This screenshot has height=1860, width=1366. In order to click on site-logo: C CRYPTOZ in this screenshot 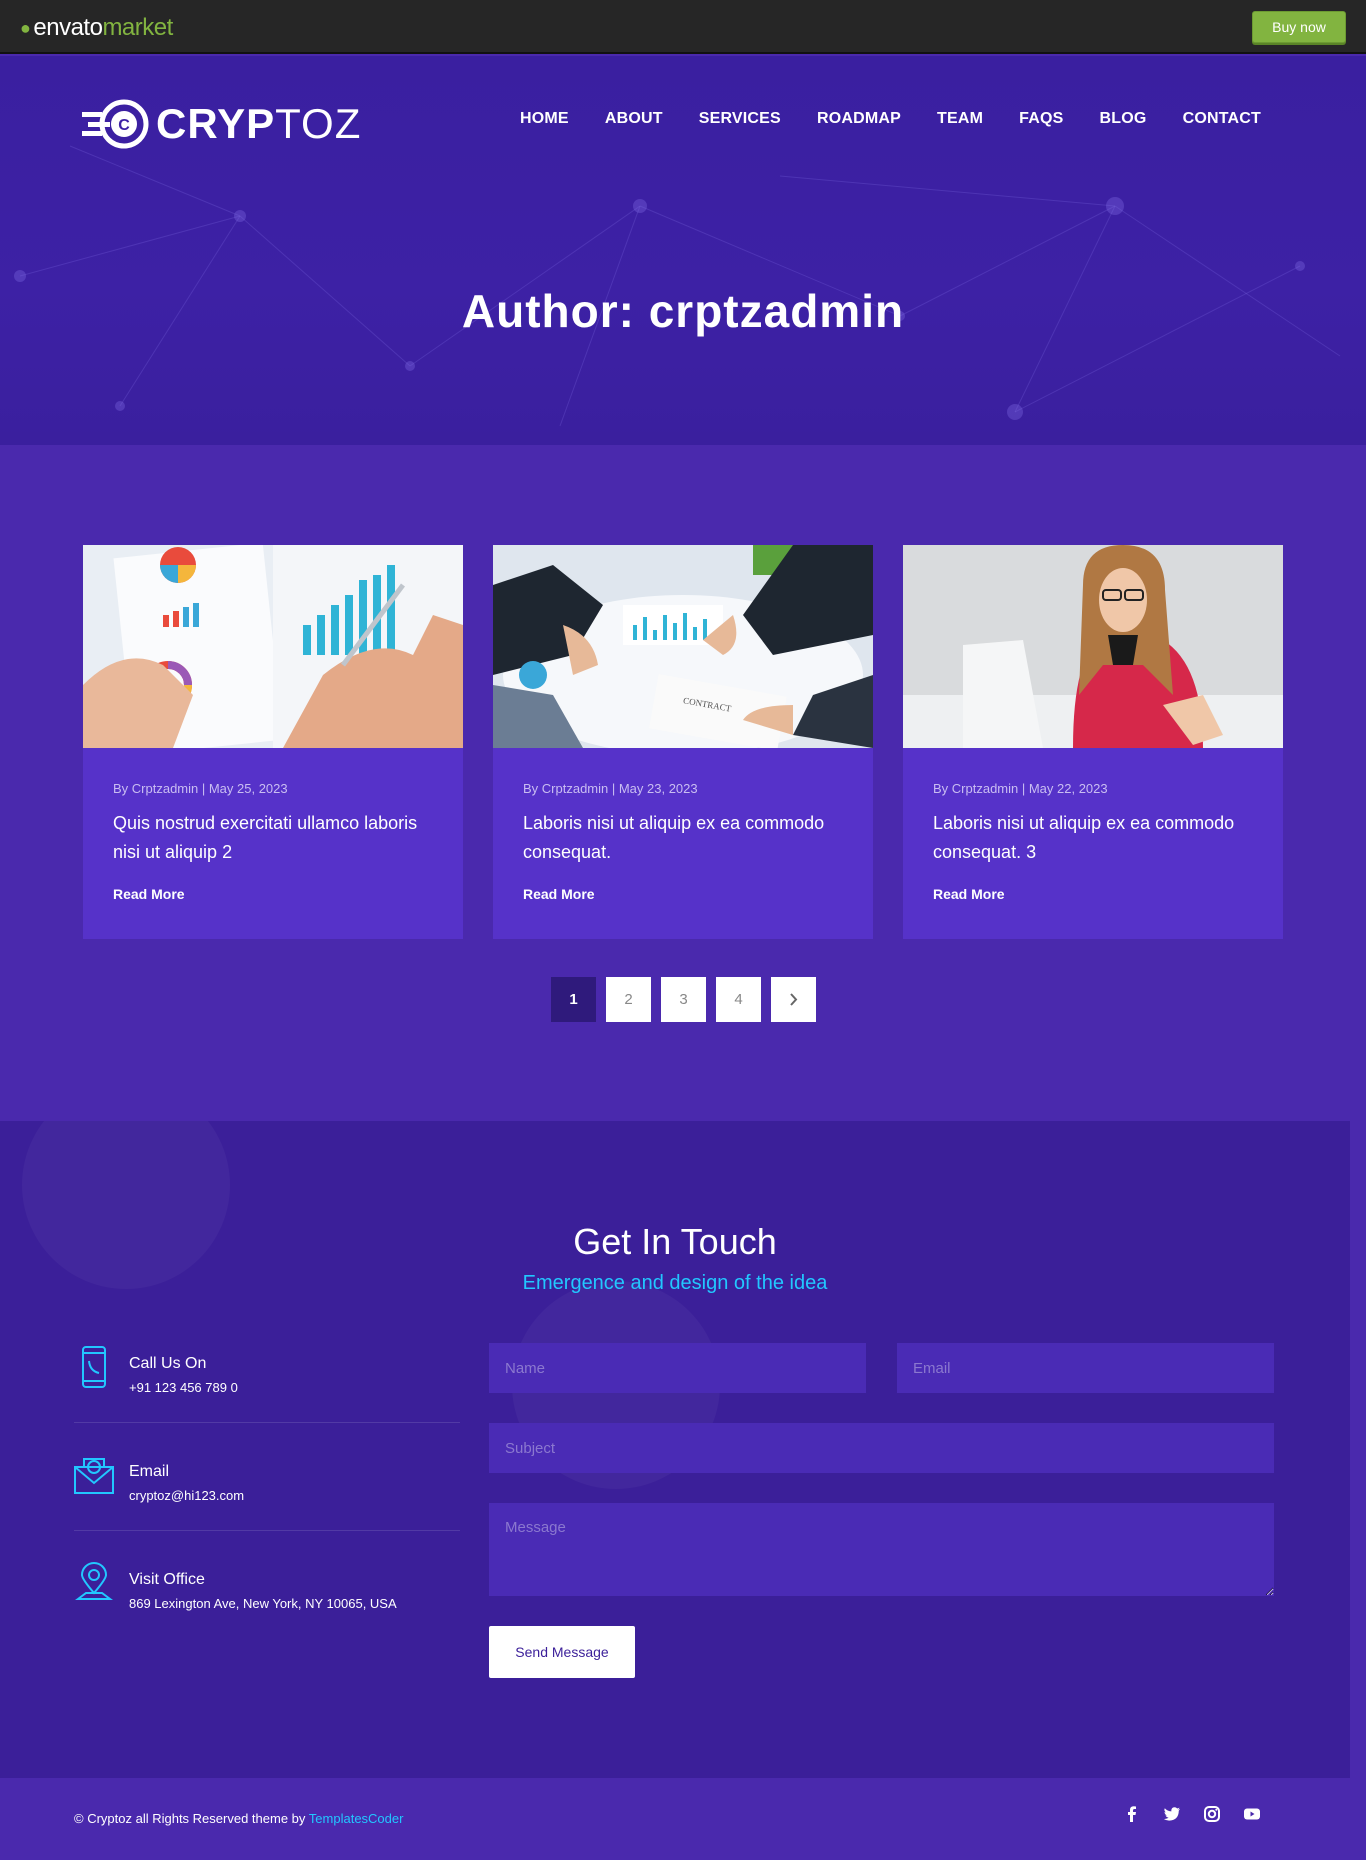, I will do `click(221, 124)`.